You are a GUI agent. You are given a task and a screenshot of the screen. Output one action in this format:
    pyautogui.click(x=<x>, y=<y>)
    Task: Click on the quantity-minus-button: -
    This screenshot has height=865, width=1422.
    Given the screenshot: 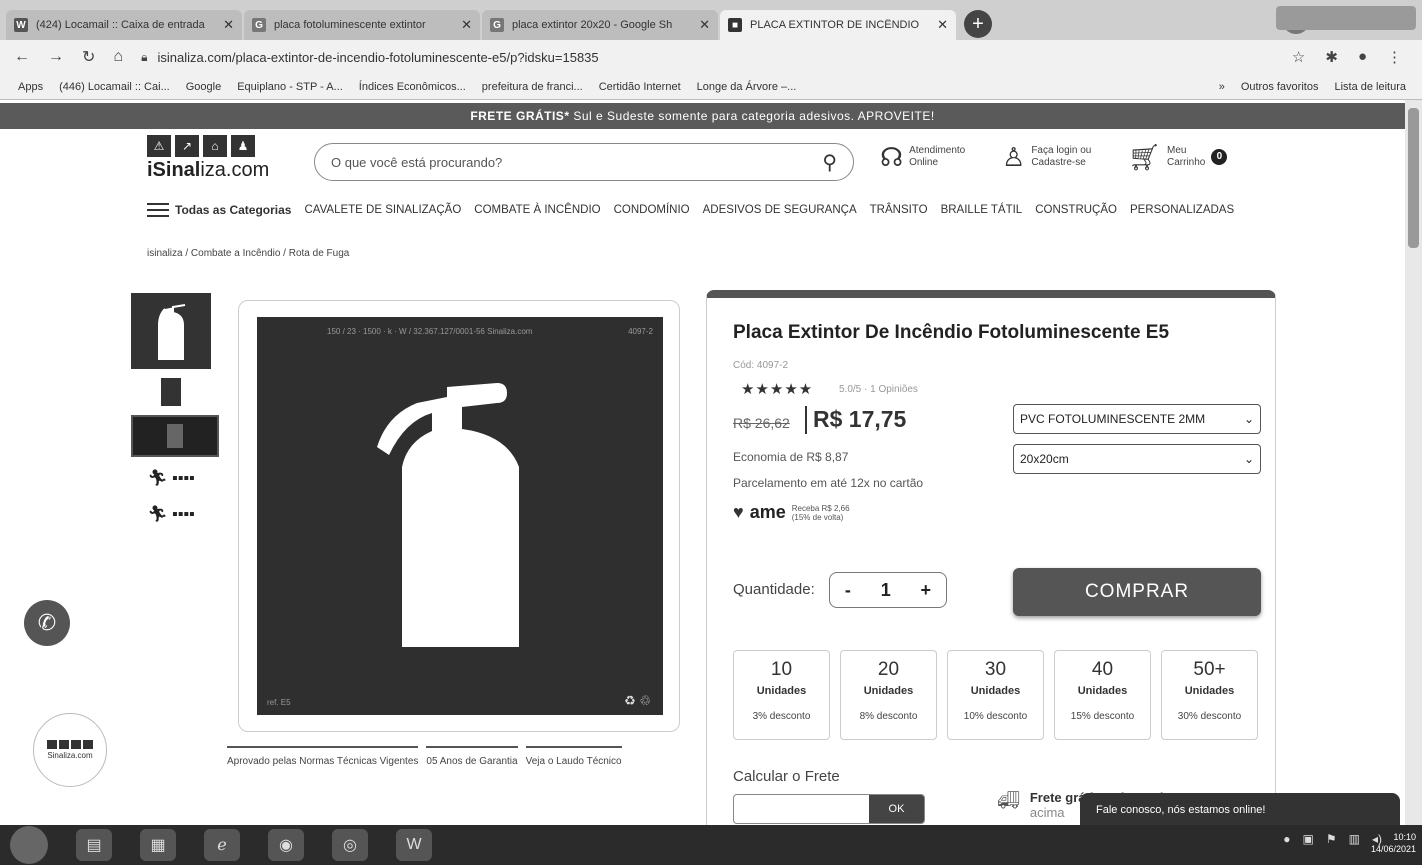 What is the action you would take?
    pyautogui.click(x=848, y=590)
    